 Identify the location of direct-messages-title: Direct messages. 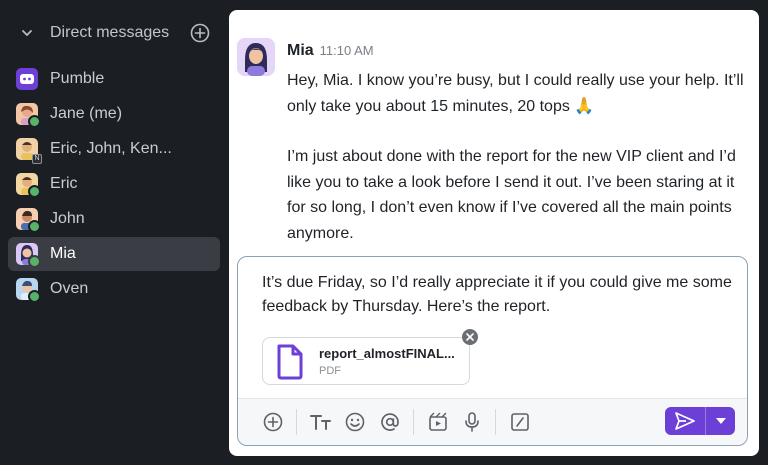
(110, 32).